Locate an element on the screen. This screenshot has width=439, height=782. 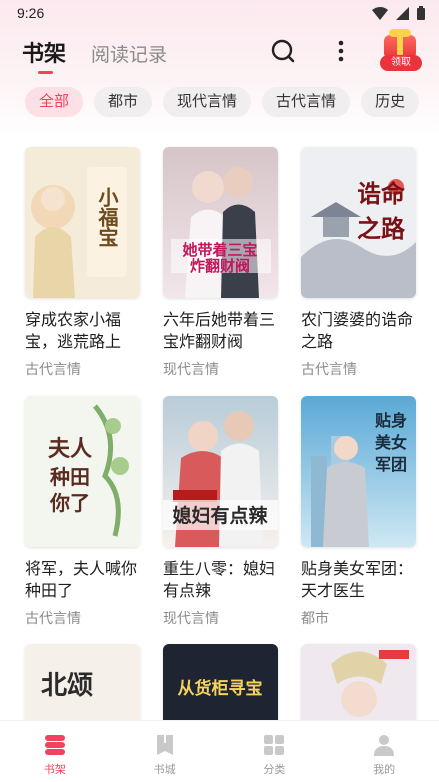
battery-icon is located at coordinates (421, 13).